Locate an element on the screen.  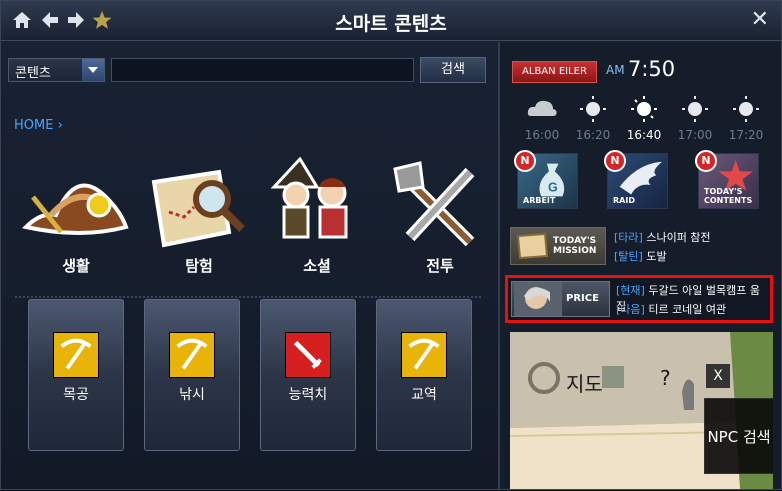
weather-time: 16:40 is located at coordinates (644, 135).